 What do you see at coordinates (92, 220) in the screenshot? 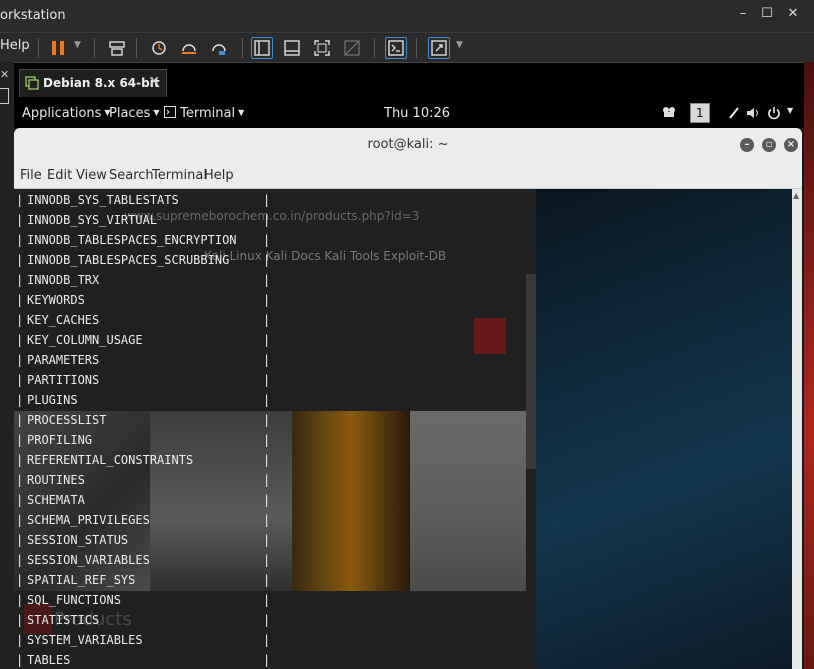
I see `table-name: INNODB_SYS_VIRTUAL` at bounding box center [92, 220].